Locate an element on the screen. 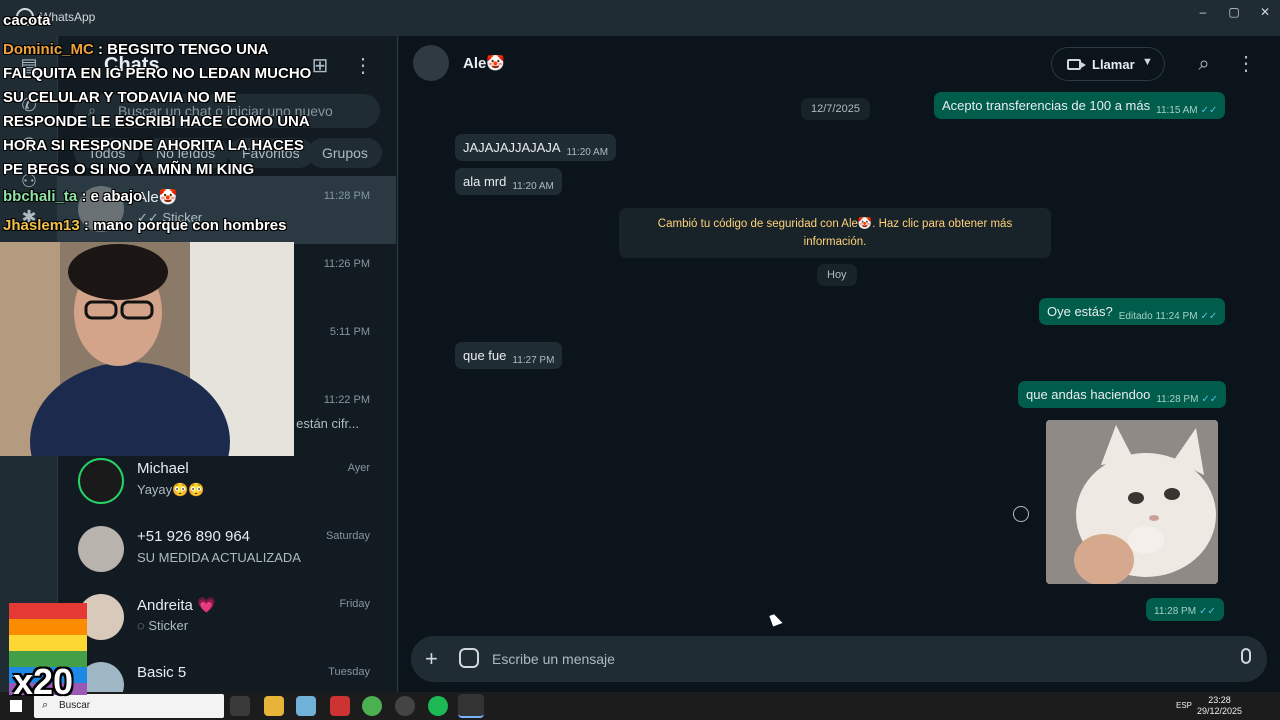 This screenshot has height=720, width=1280. message-bubble-out: Oye estás? Editado 11:24 PM ✓✓ is located at coordinates (1132, 311).